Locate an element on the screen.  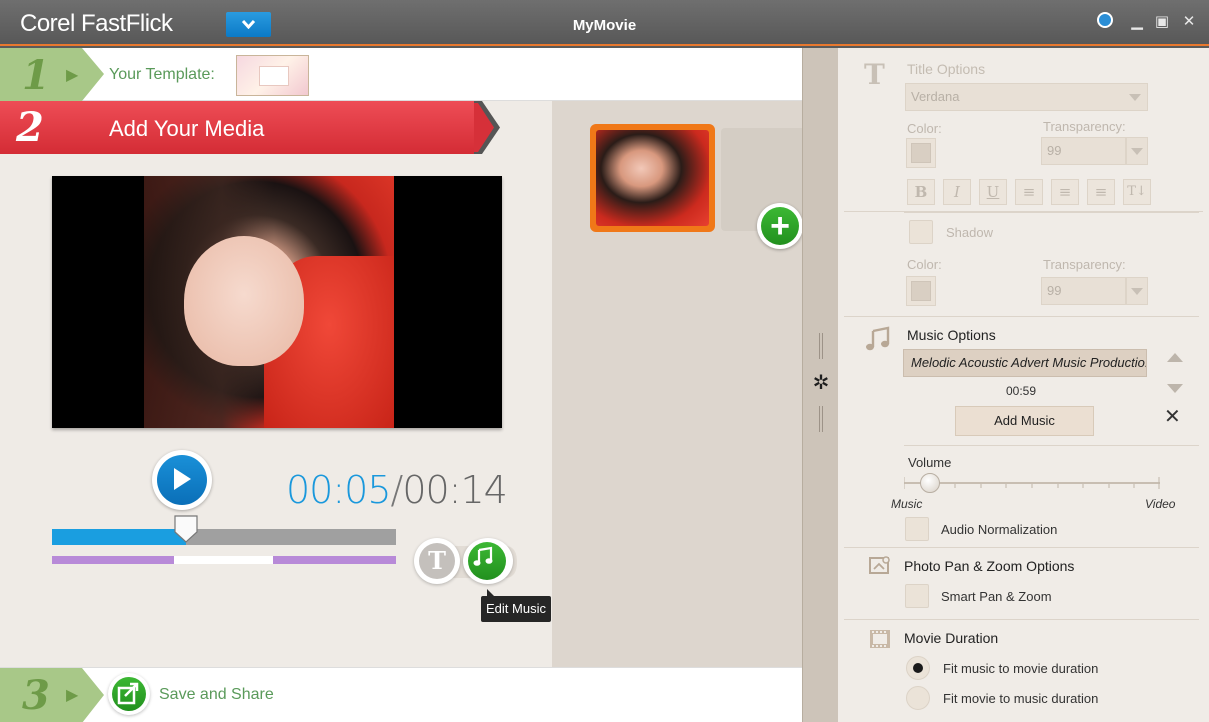
panel-splitter: ✲ is located at coordinates (820, 385).